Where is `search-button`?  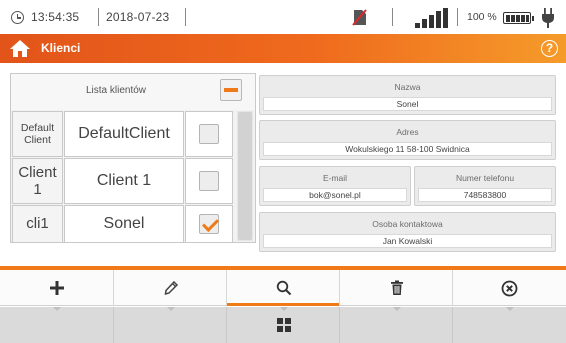
search-button is located at coordinates (283, 288).